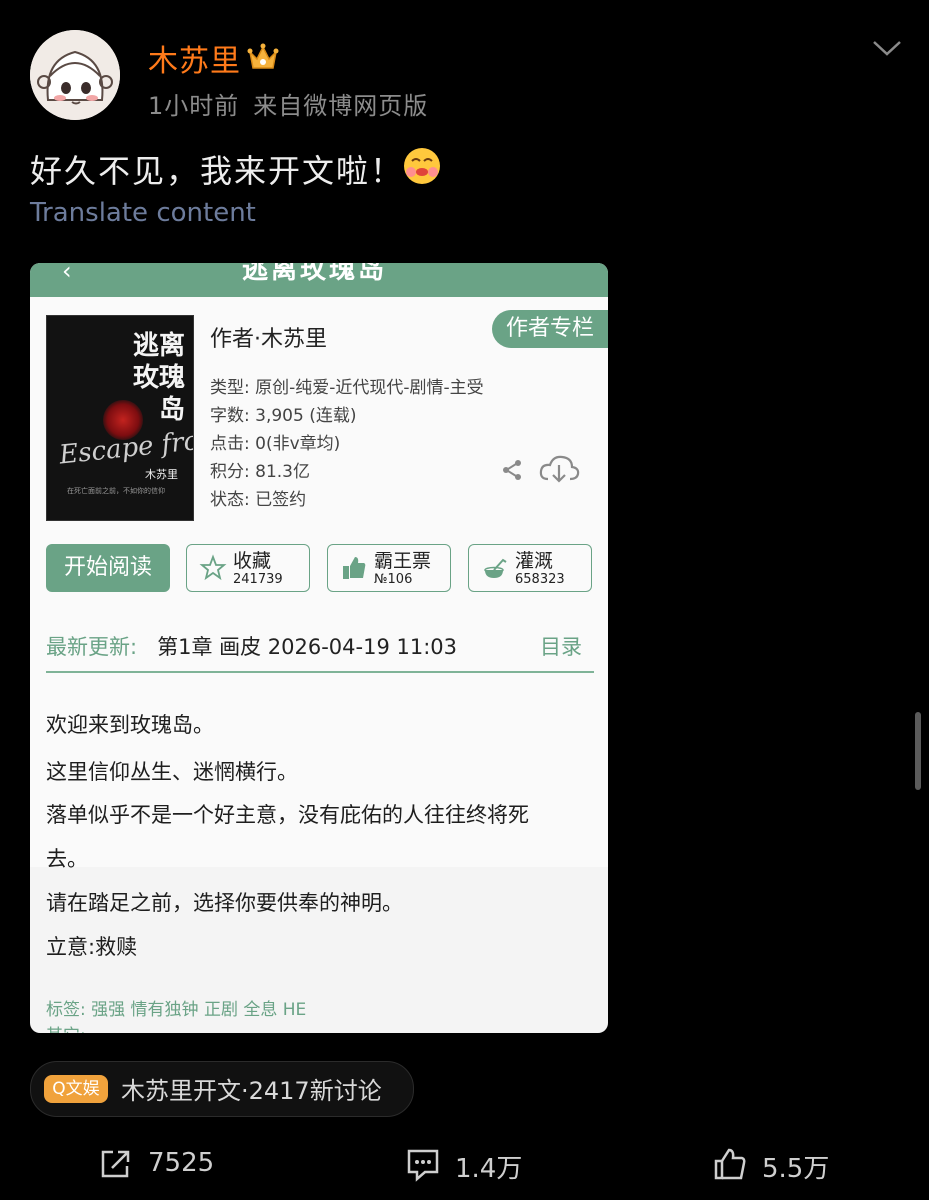 The height and width of the screenshot is (1200, 929). Describe the element at coordinates (224, 903) in the screenshot. I see `synopsis-line: 请在踏足之前，选择你要供奉的神明。` at that location.